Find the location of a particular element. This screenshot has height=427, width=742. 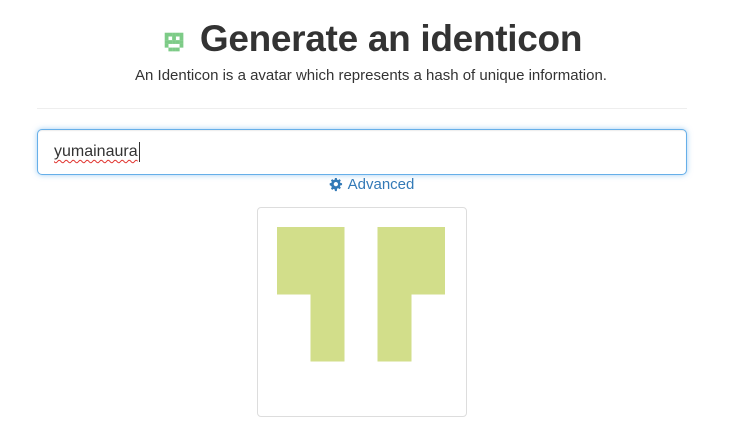

identicon-text-input: yumainaura is located at coordinates (362, 152).